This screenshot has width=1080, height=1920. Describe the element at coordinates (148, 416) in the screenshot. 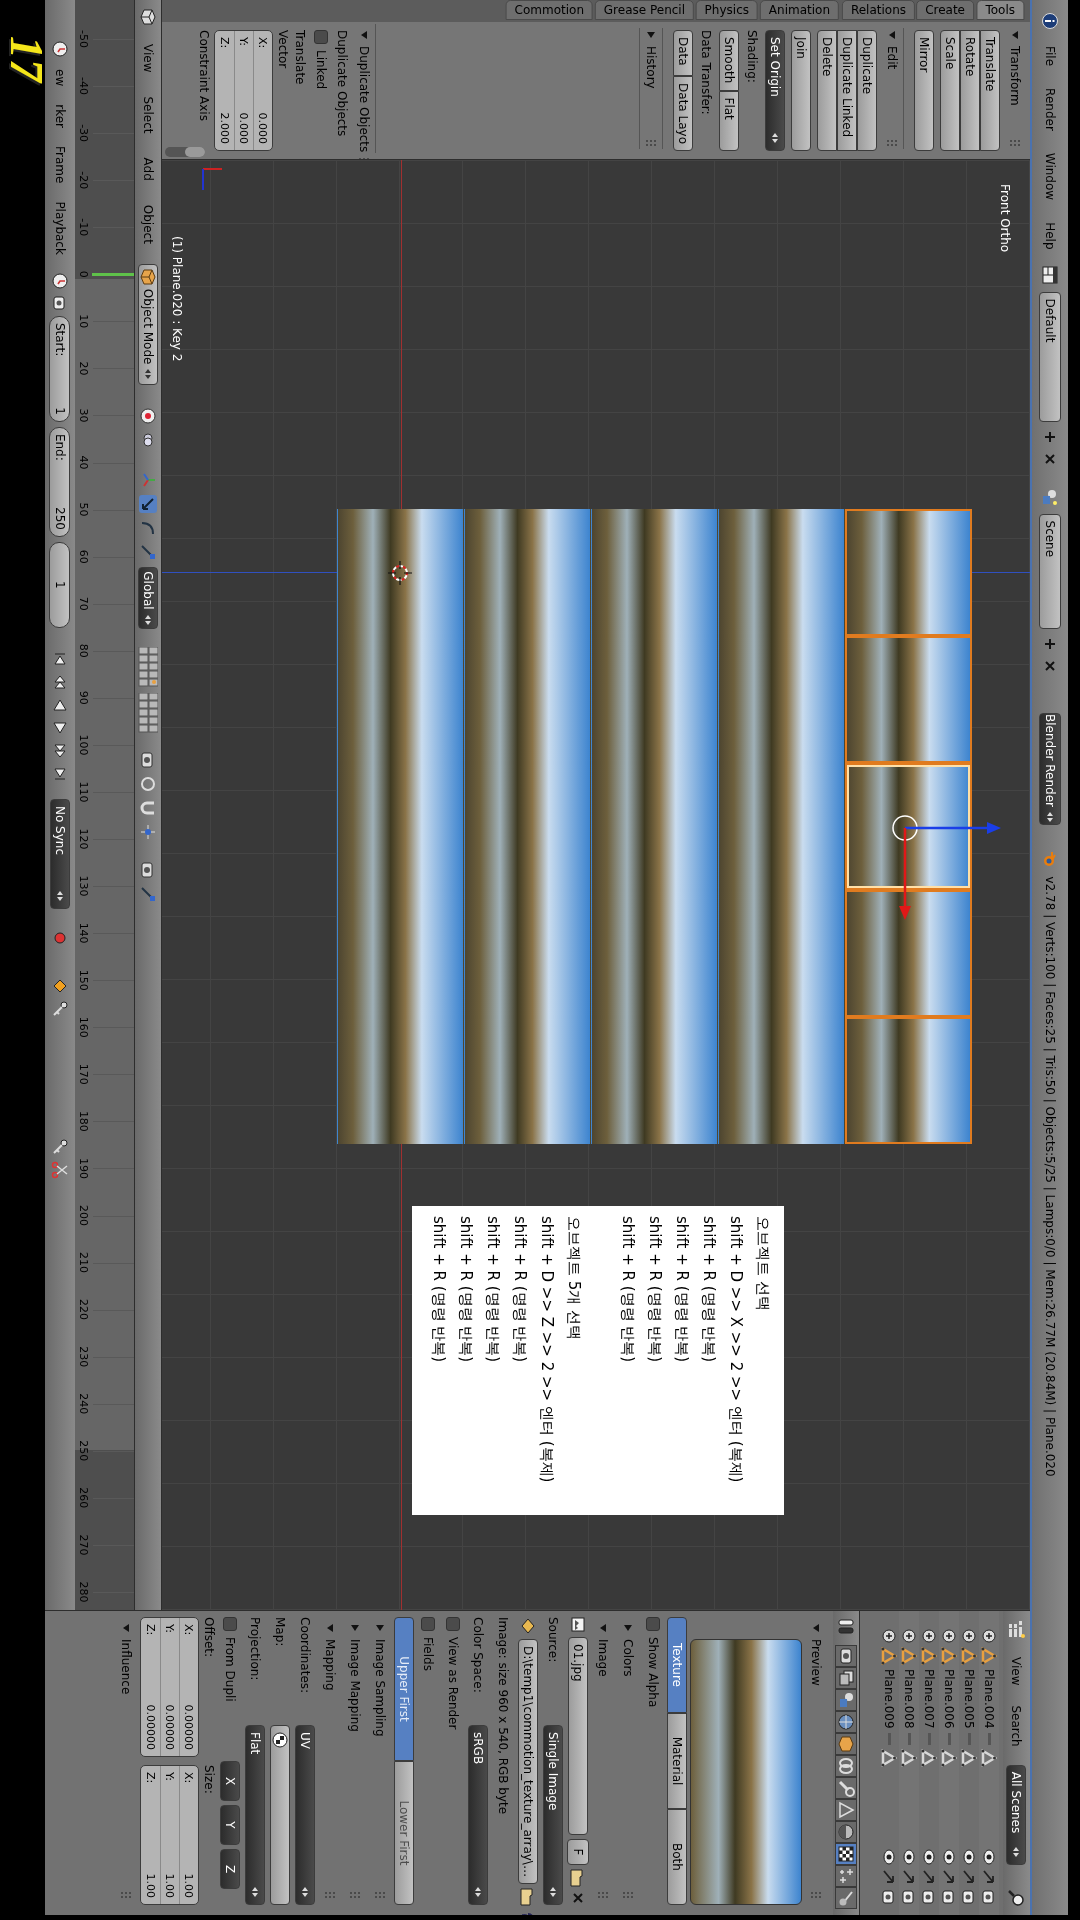

I see `shading-ball-icon` at that location.